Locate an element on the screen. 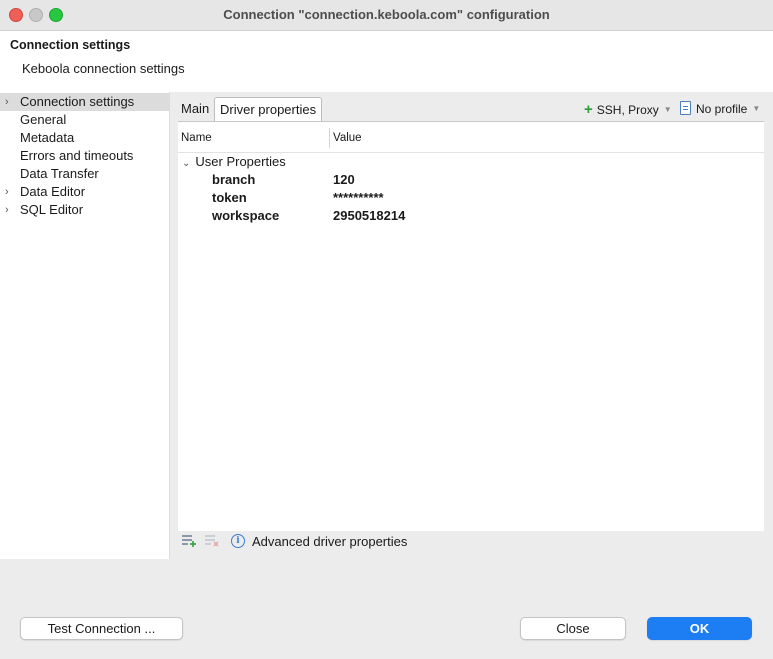 The width and height of the screenshot is (773, 659). column-divider is located at coordinates (329, 138).